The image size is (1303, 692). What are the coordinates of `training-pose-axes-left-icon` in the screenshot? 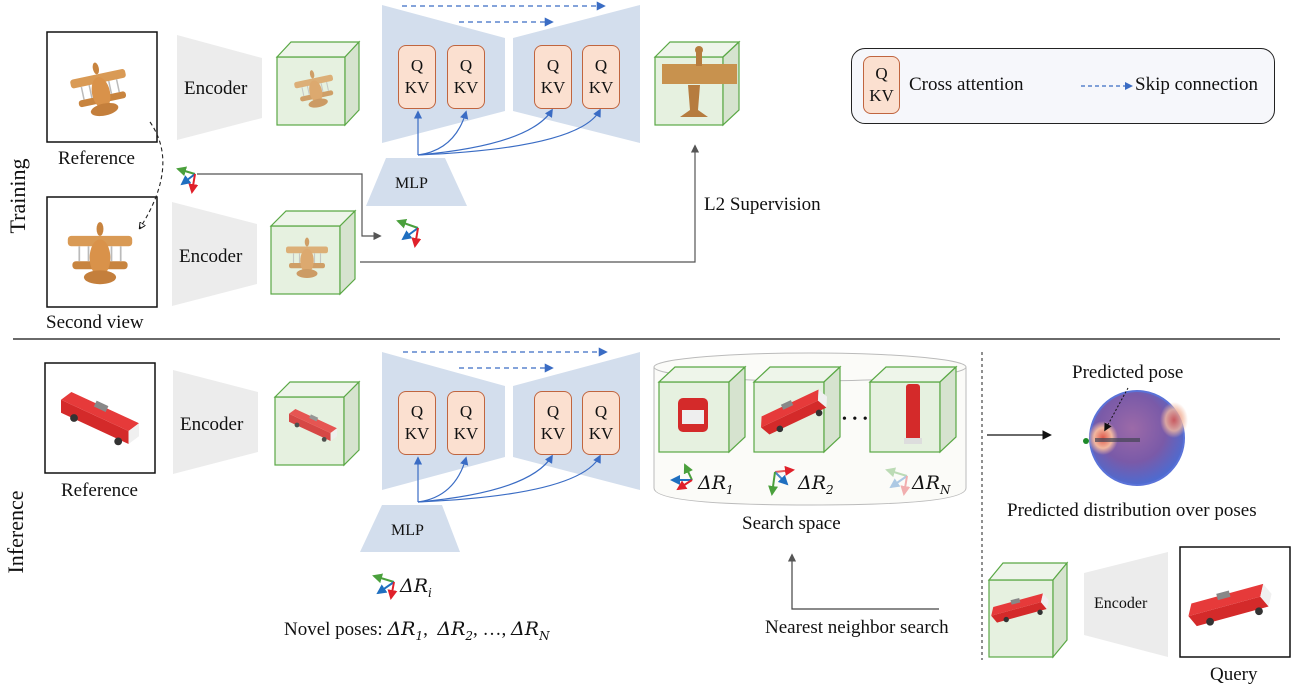 It's located at (187, 180).